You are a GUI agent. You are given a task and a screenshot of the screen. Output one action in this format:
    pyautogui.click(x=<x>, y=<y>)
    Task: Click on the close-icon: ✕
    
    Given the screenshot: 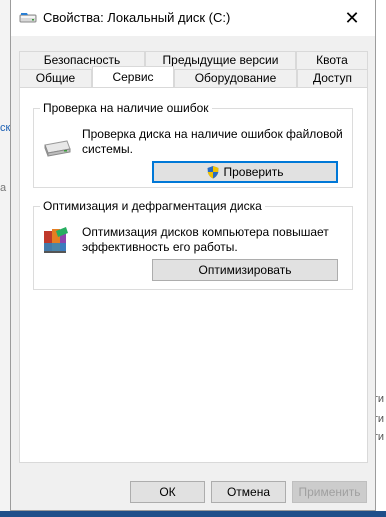 What is the action you would take?
    pyautogui.click(x=352, y=17)
    